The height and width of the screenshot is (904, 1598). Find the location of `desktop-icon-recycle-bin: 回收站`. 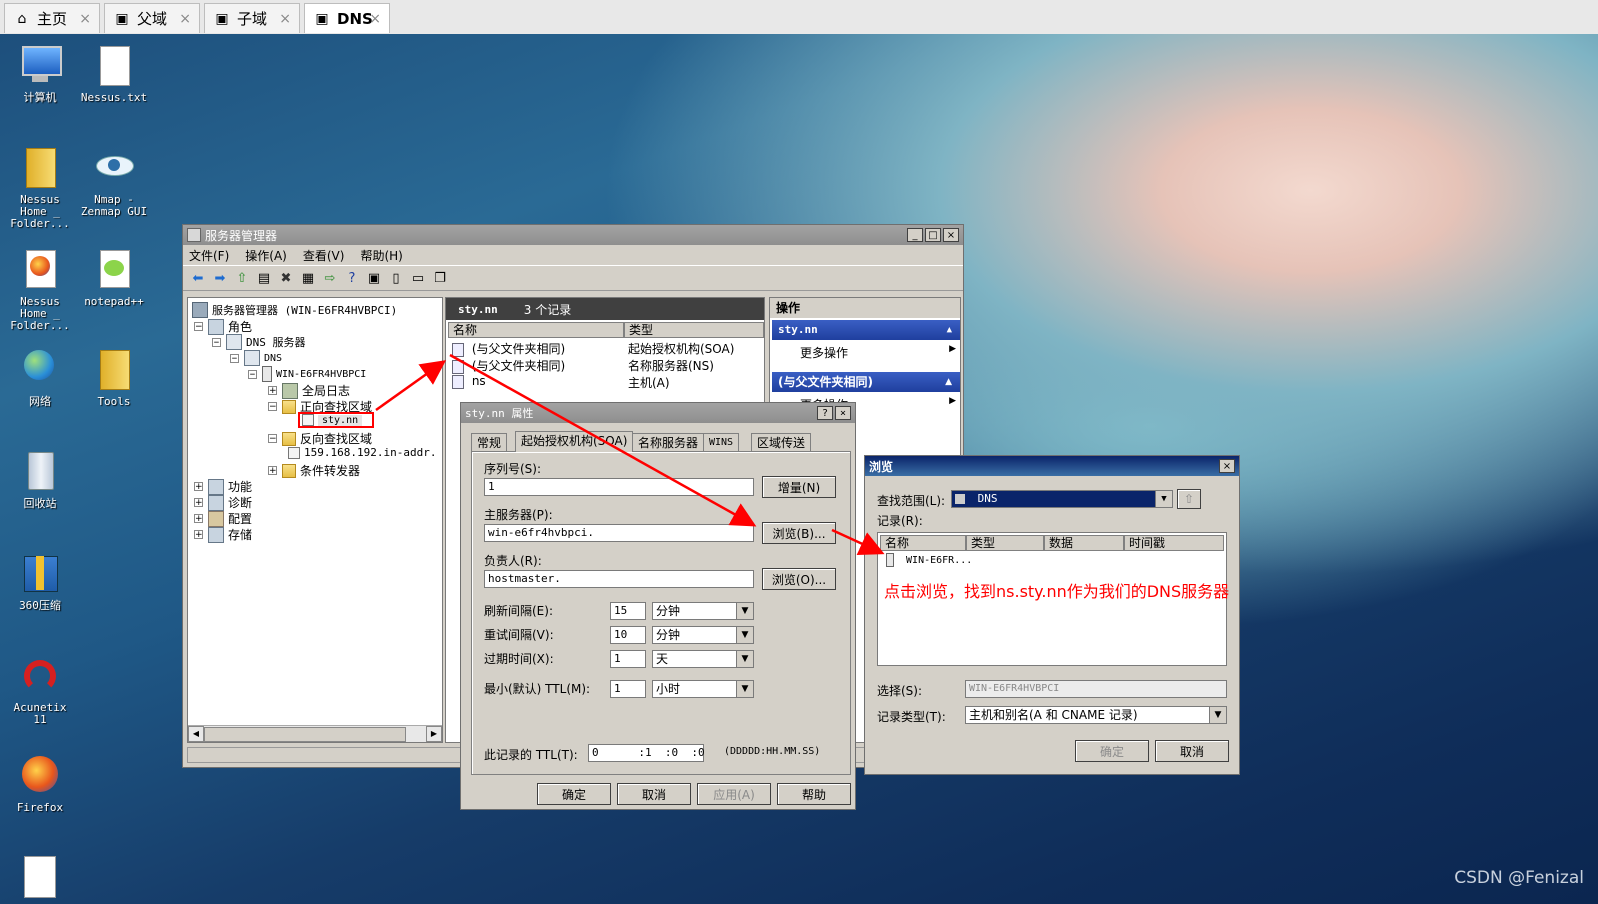

desktop-icon-recycle-bin: 回收站 is located at coordinates (40, 480).